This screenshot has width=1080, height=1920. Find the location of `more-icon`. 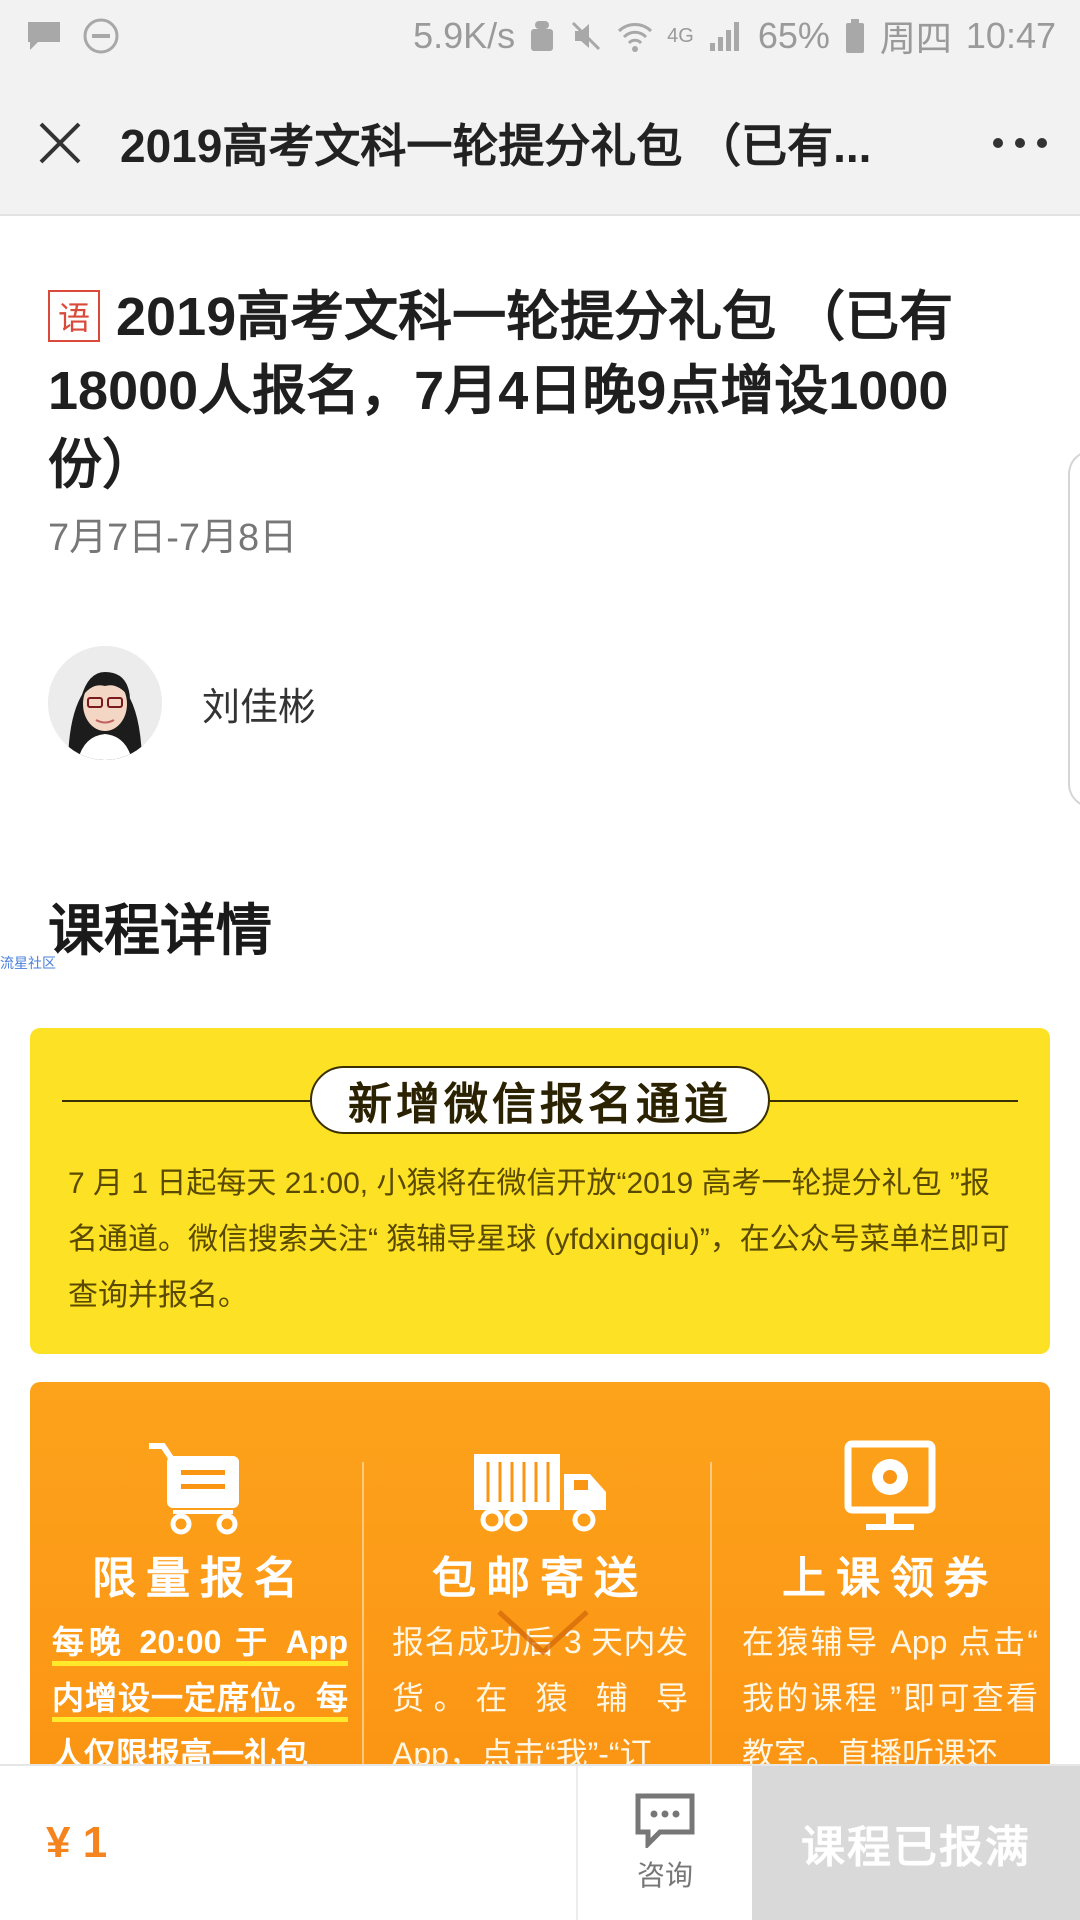

more-icon is located at coordinates (1020, 143).